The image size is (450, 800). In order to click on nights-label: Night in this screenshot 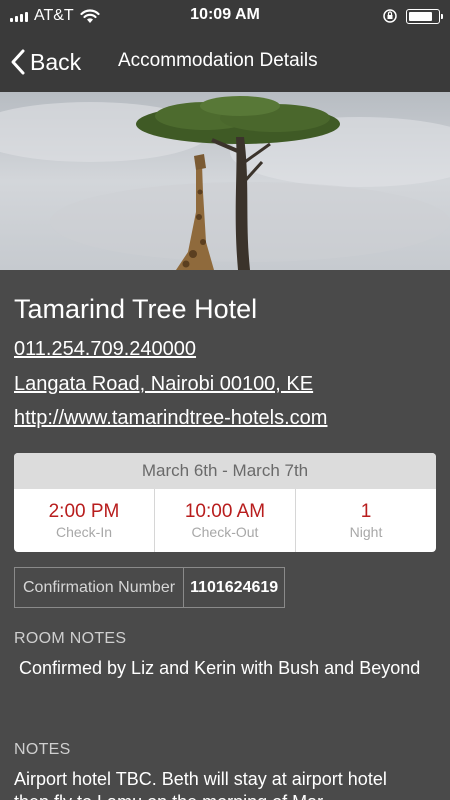, I will do `click(366, 532)`.